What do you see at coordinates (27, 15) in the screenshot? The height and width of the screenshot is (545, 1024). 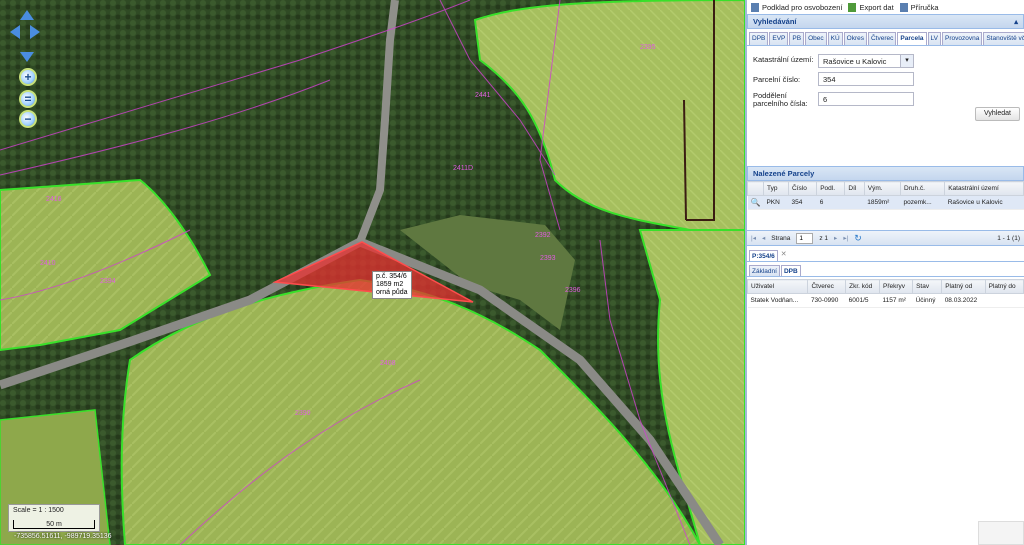 I see `pan-up-arrow-icon` at bounding box center [27, 15].